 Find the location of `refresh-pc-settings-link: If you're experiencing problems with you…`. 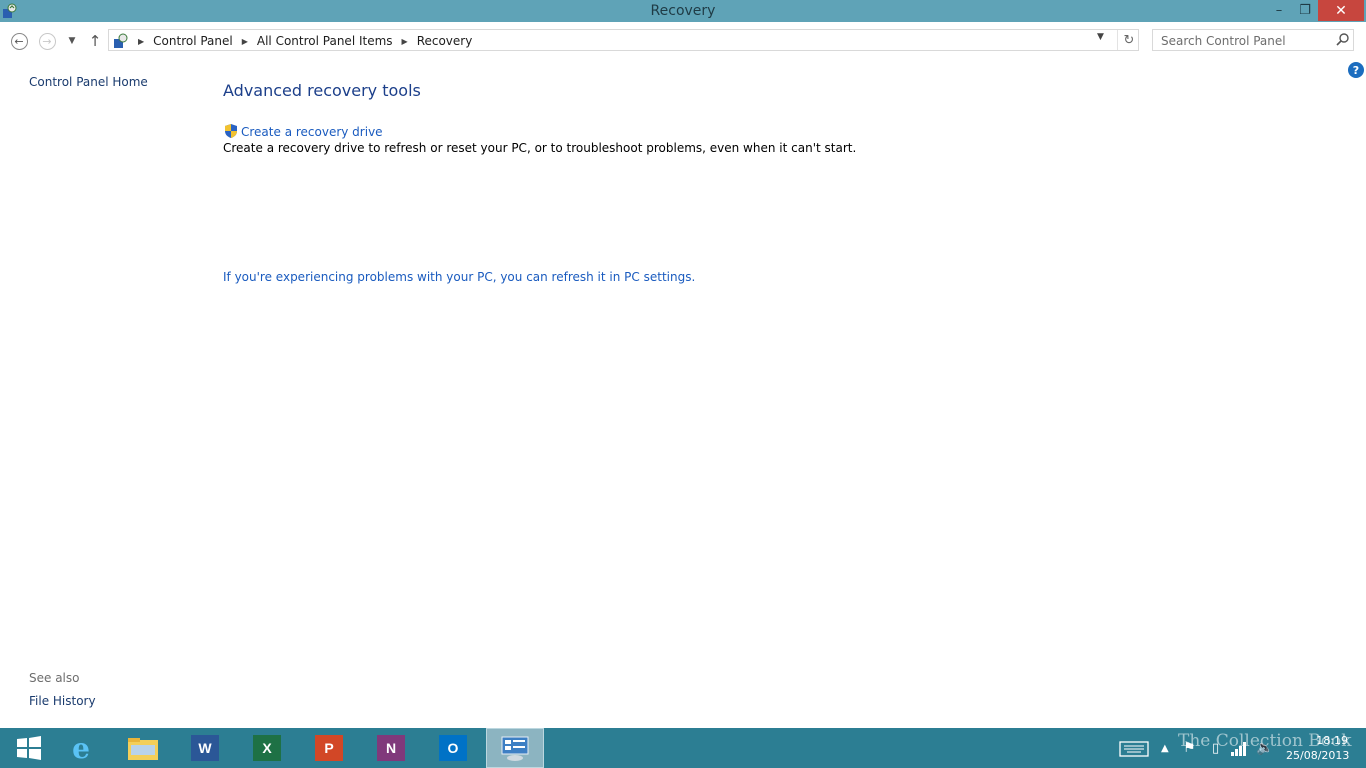

refresh-pc-settings-link: If you're experiencing problems with you… is located at coordinates (459, 277).